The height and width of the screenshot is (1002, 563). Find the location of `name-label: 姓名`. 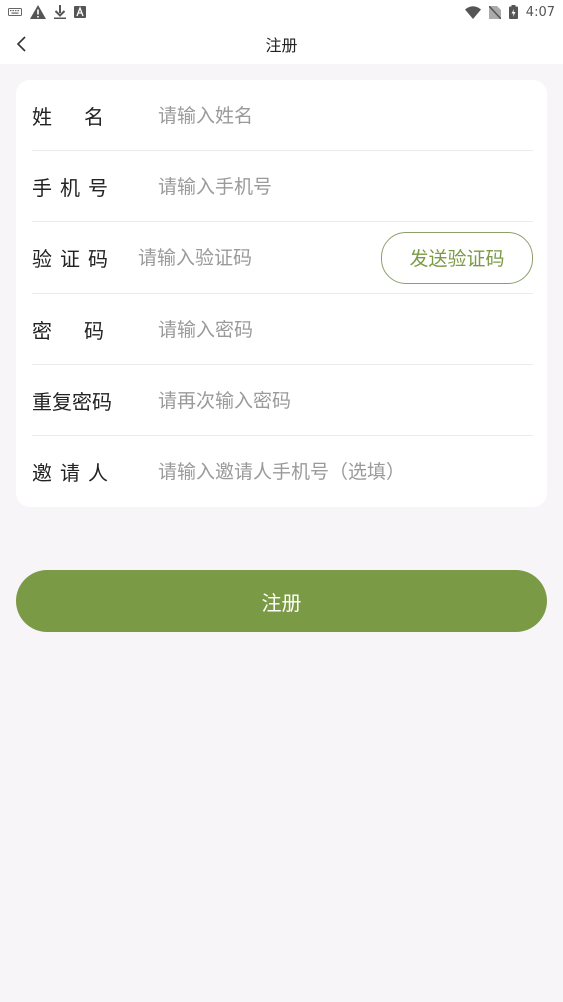

name-label: 姓名 is located at coordinates (84, 117).